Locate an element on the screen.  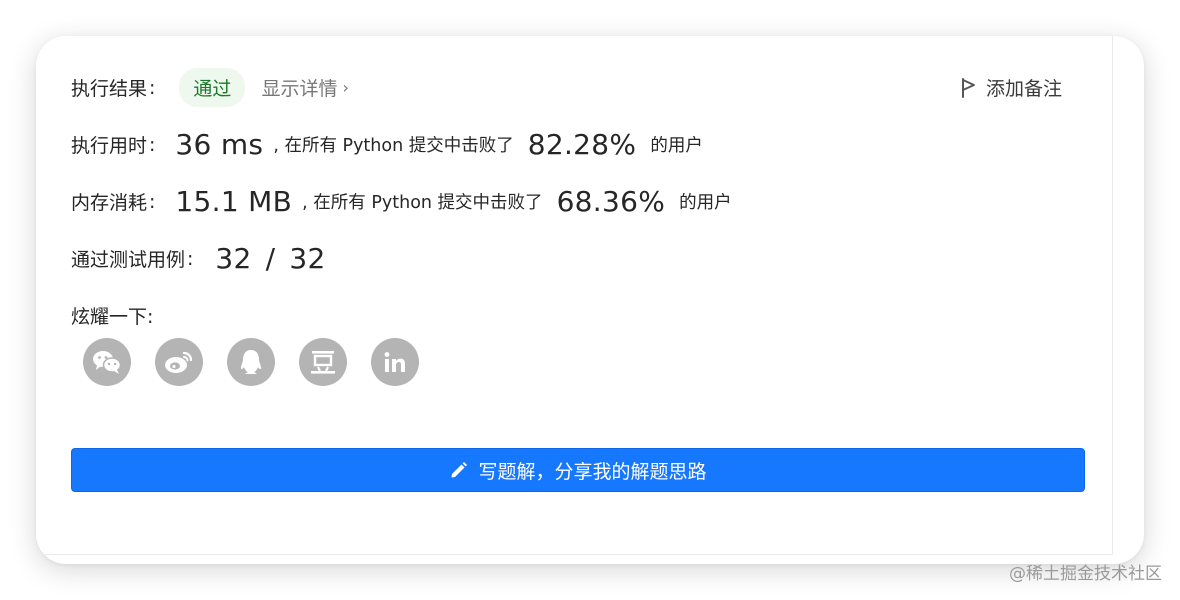
qq-icon is located at coordinates (251, 362).